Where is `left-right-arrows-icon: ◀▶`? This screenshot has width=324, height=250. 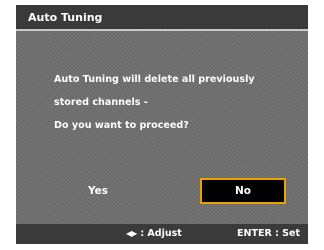 left-right-arrows-icon: ◀▶ is located at coordinates (131, 233).